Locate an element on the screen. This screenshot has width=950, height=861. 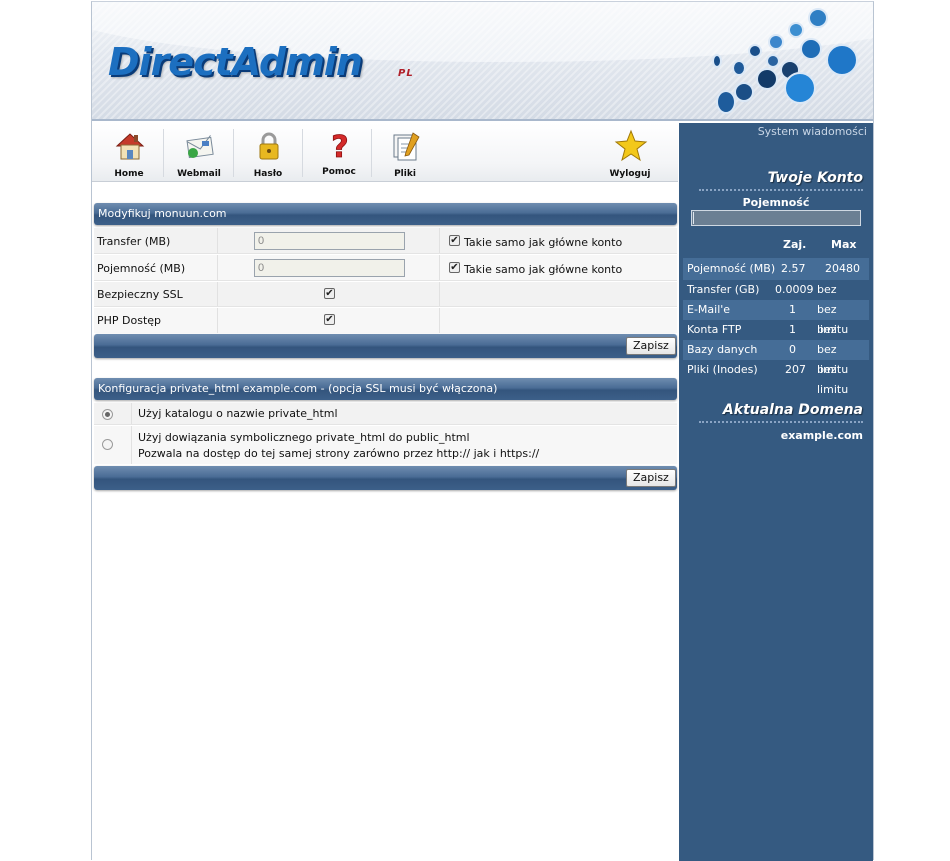
private-html-dir-radio is located at coordinates (107, 414).